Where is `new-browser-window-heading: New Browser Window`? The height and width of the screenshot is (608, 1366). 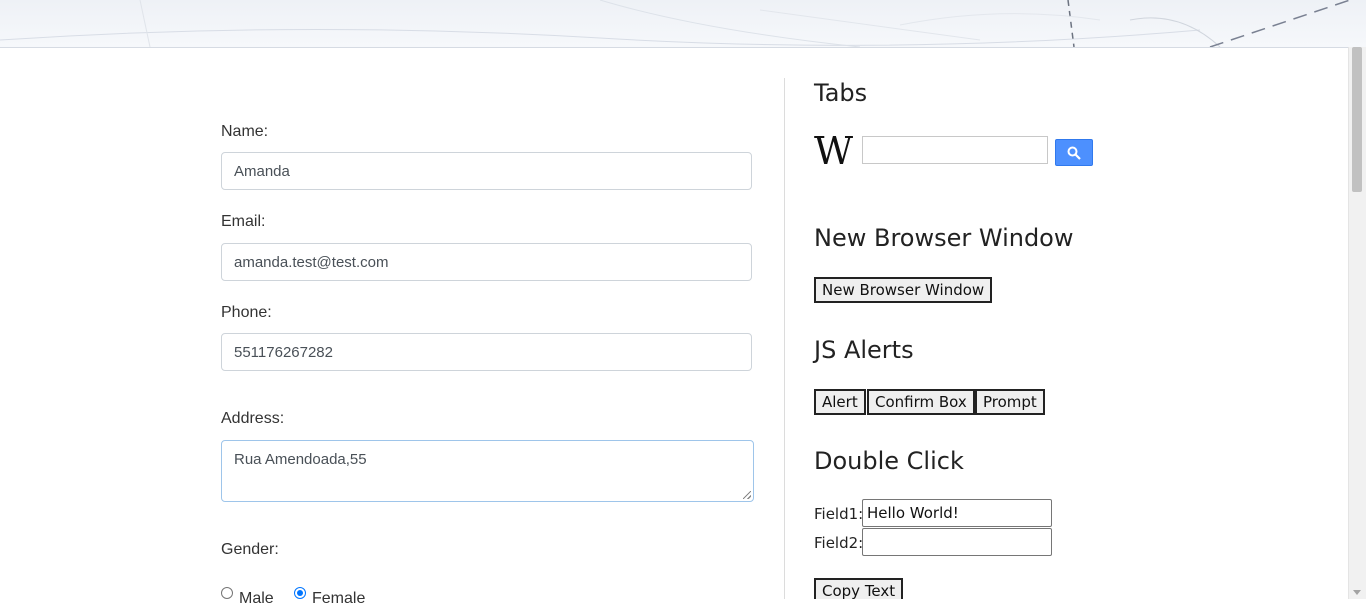
new-browser-window-heading: New Browser Window is located at coordinates (944, 238).